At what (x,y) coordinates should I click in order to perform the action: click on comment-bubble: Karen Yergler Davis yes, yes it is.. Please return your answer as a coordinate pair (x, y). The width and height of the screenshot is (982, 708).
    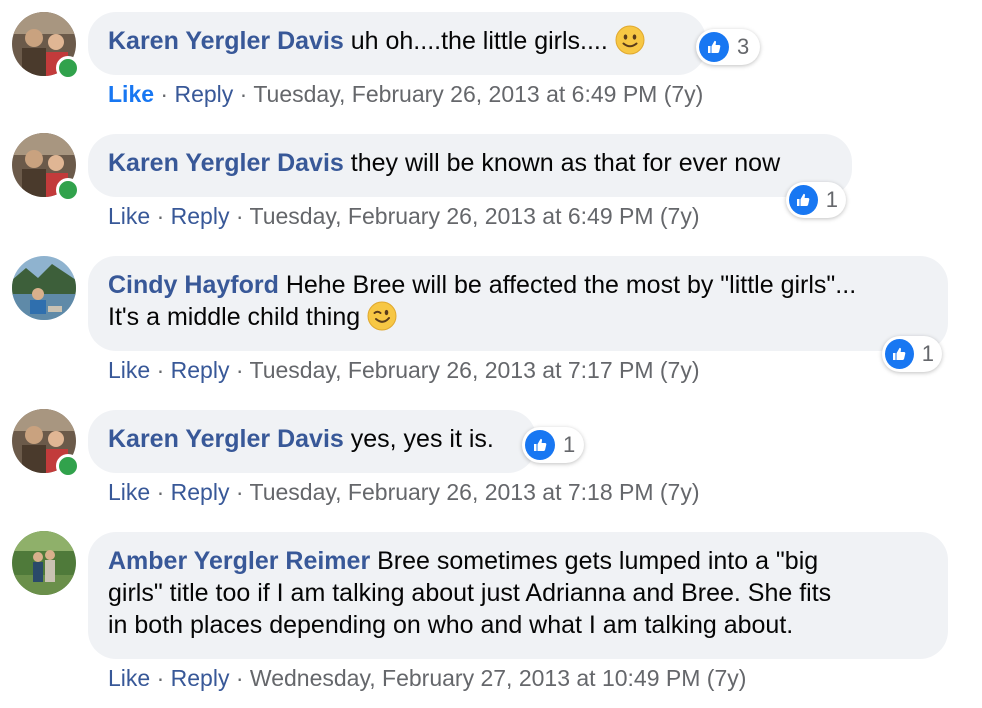
    Looking at the image, I should click on (312, 441).